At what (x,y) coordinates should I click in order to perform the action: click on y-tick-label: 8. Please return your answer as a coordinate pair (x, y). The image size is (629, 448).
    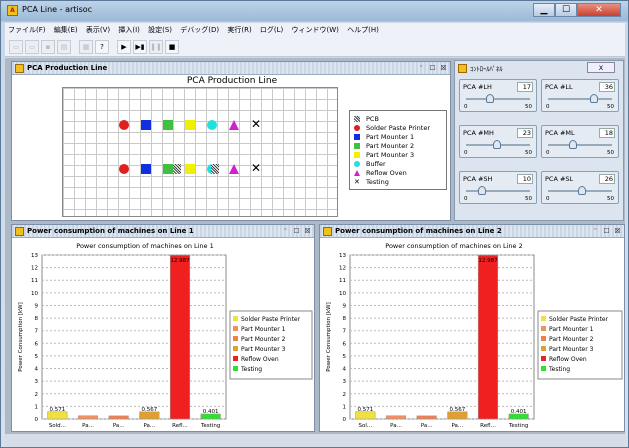
    Looking at the image, I should click on (345, 319).